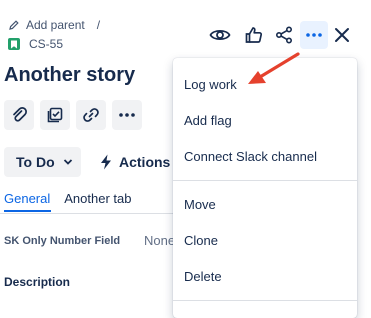 Image resolution: width=371 pixels, height=318 pixels. Describe the element at coordinates (203, 276) in the screenshot. I see `menu-item-delete: Delete` at that location.